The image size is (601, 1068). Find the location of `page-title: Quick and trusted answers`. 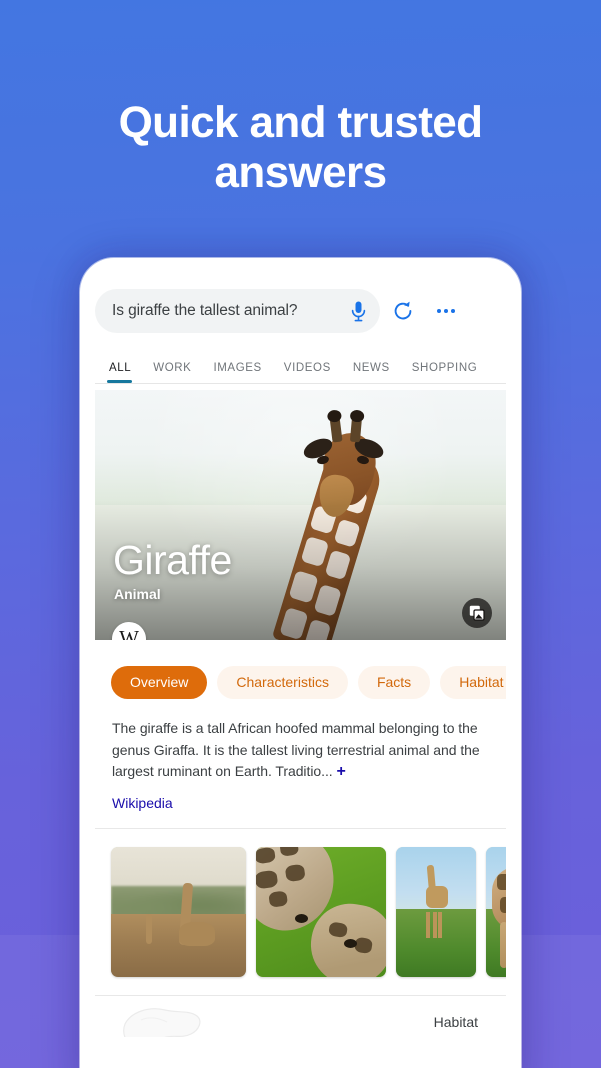

page-title: Quick and trusted answers is located at coordinates (300, 148).